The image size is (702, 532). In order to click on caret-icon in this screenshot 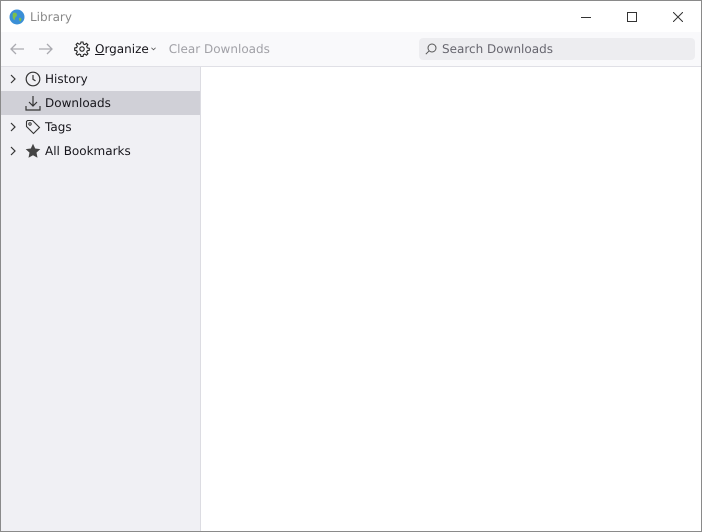, I will do `click(153, 49)`.